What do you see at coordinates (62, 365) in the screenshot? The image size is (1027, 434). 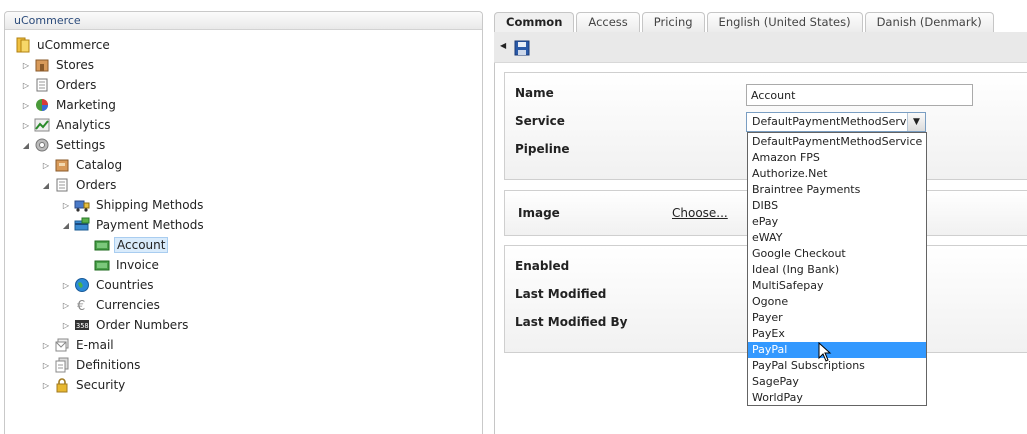 I see `definitions-icon` at bounding box center [62, 365].